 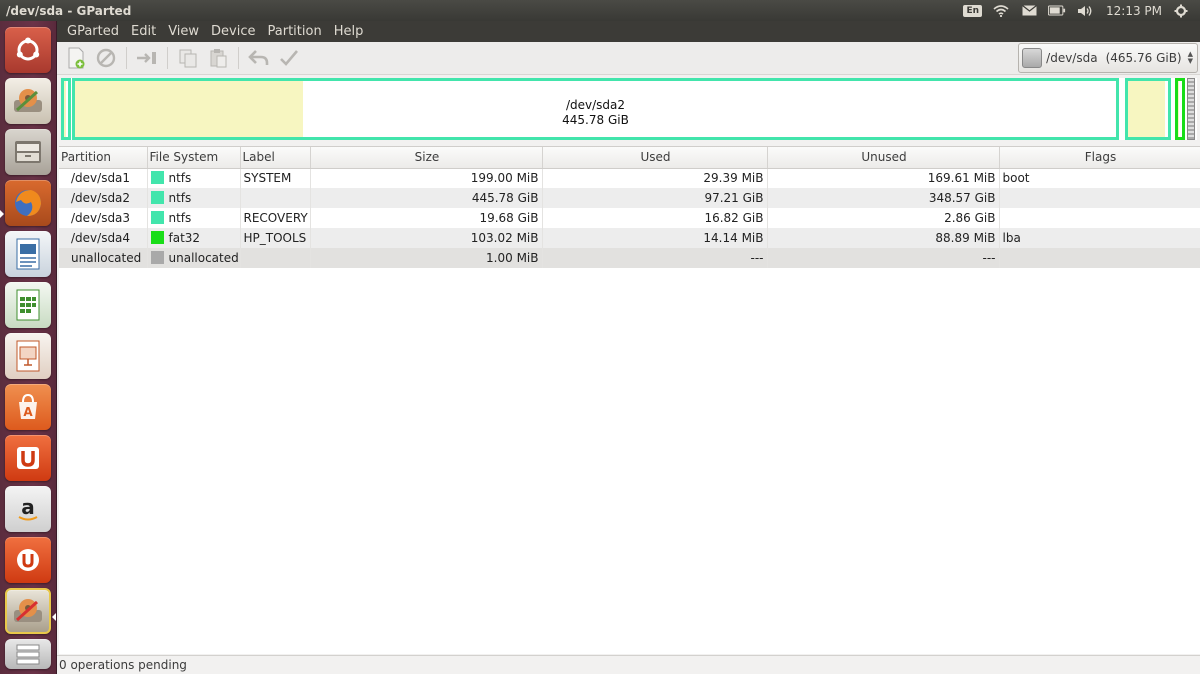 What do you see at coordinates (275, 198) in the screenshot?
I see `partition-label` at bounding box center [275, 198].